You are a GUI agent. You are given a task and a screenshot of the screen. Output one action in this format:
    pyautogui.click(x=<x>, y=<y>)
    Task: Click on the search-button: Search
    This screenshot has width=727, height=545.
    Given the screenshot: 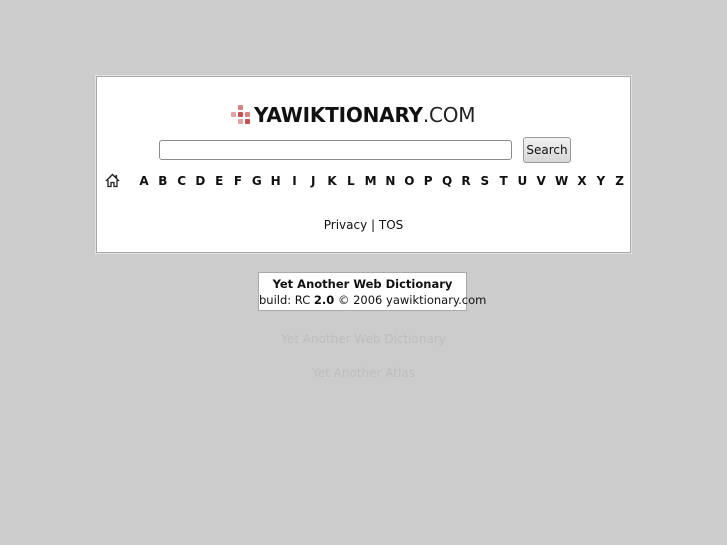 What is the action you would take?
    pyautogui.click(x=547, y=150)
    